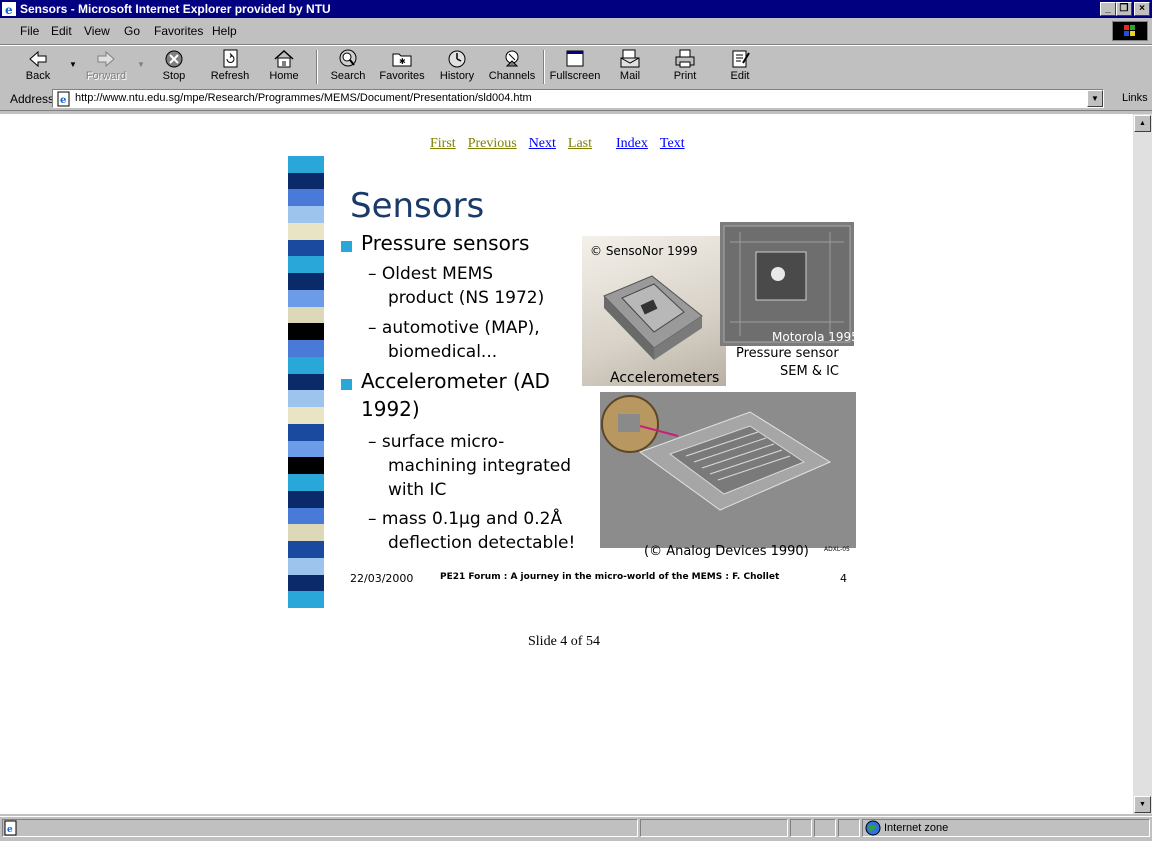 This screenshot has height=841, width=1152. I want to click on sub-surface-3: with IC, so click(417, 490).